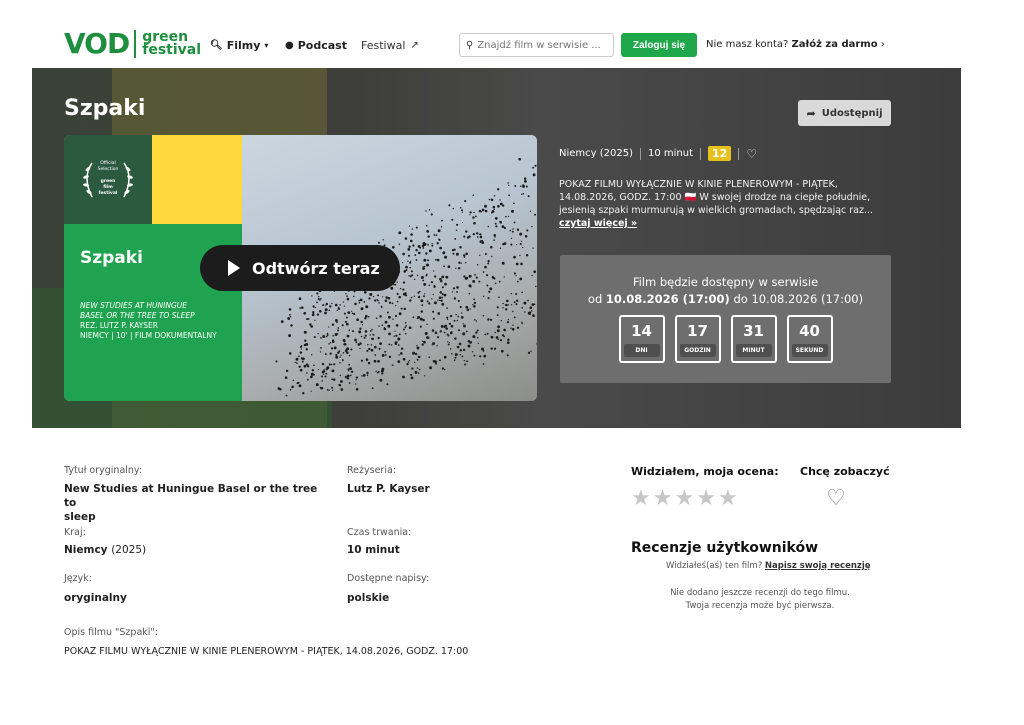 Image resolution: width=1024 pixels, height=725 pixels. I want to click on nav-festiwal: Festiwal ↗, so click(390, 45).